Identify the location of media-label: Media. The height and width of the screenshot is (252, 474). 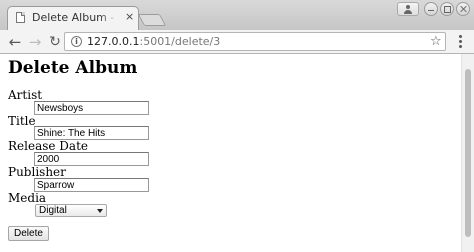
(27, 198).